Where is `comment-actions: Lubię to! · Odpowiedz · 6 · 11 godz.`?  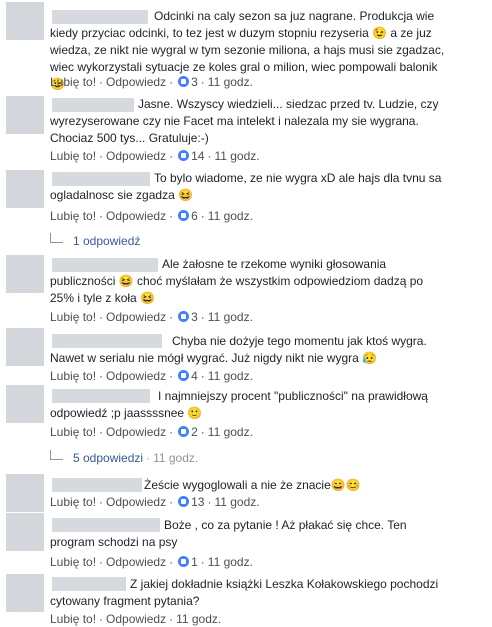 comment-actions: Lubię to! · Odpowiedz · 6 · 11 godz. is located at coordinates (151, 216).